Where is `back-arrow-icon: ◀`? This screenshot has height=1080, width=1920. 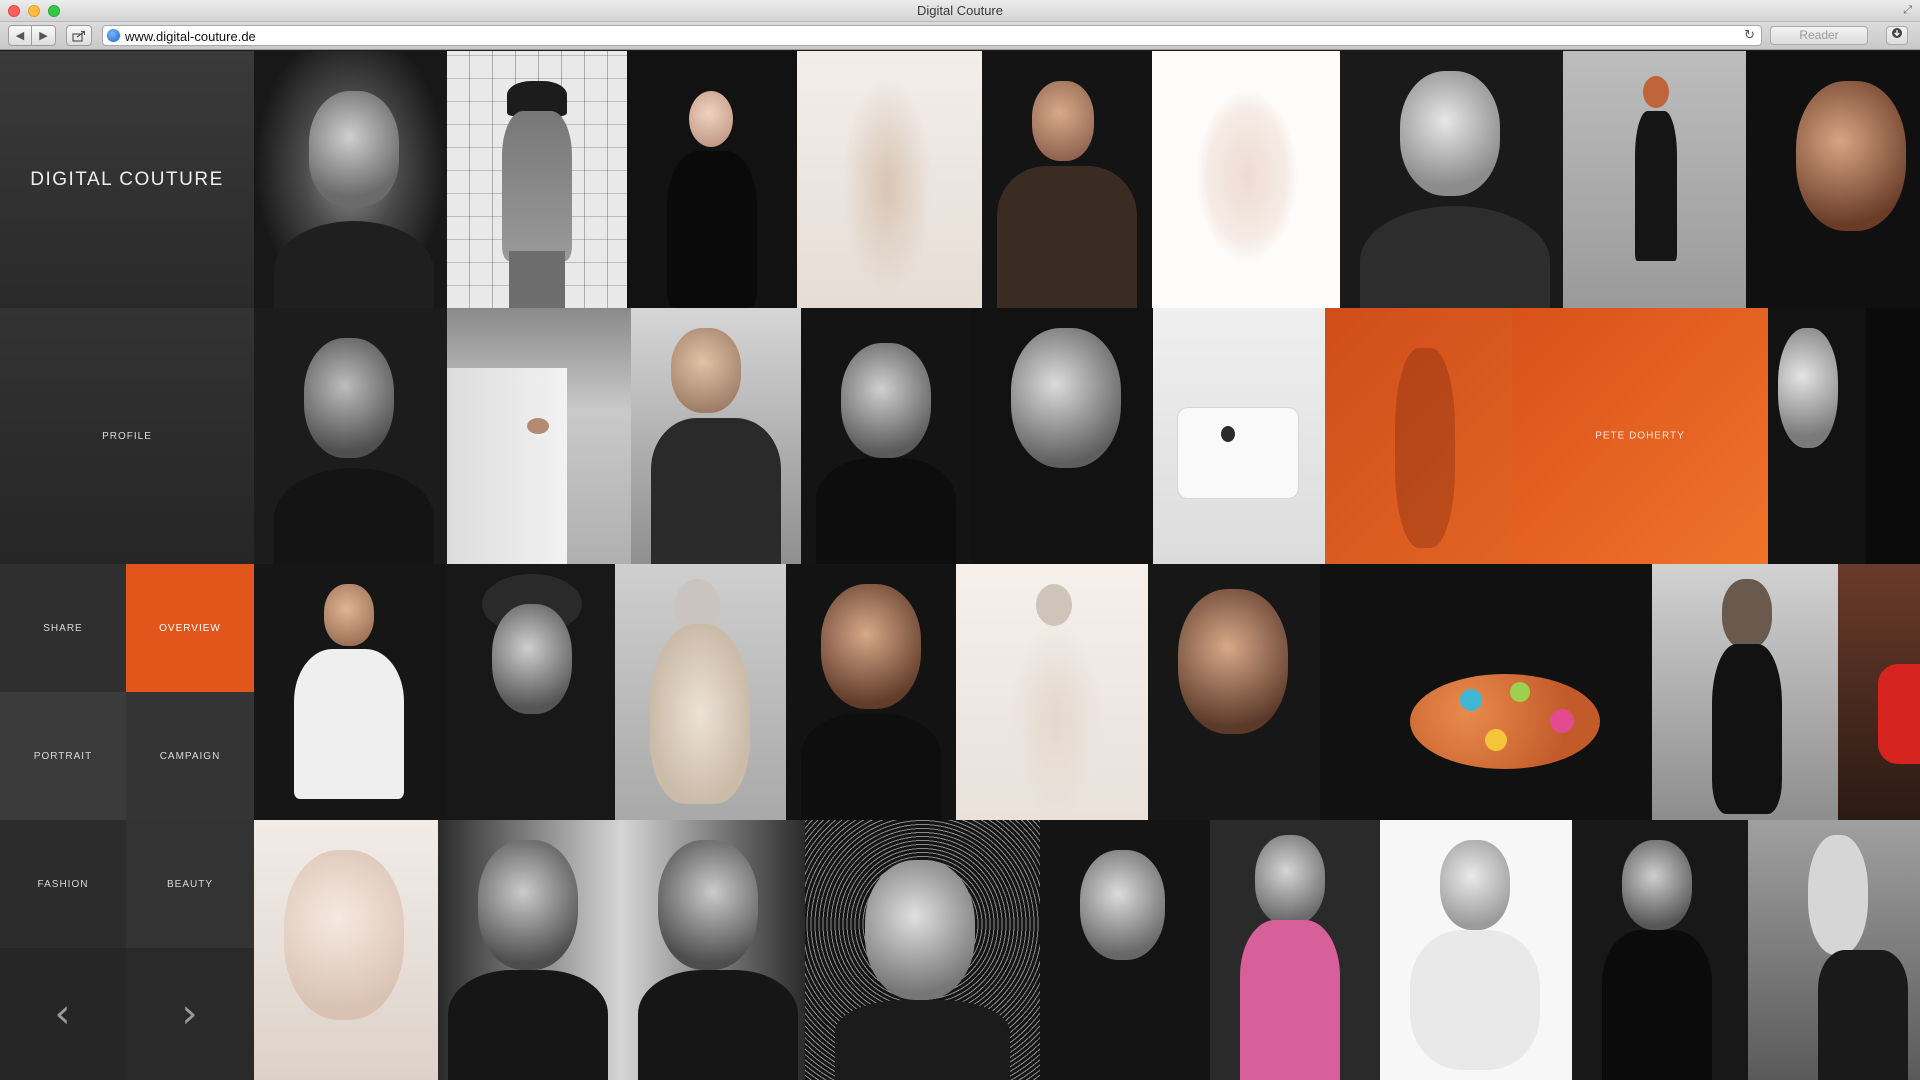
back-arrow-icon: ◀ is located at coordinates (20, 36).